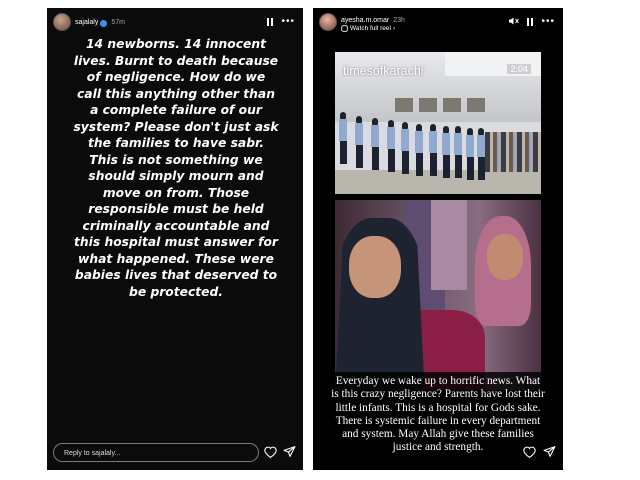  Describe the element at coordinates (365, 20) in the screenshot. I see `story-username: ayesha.m.omar` at that location.